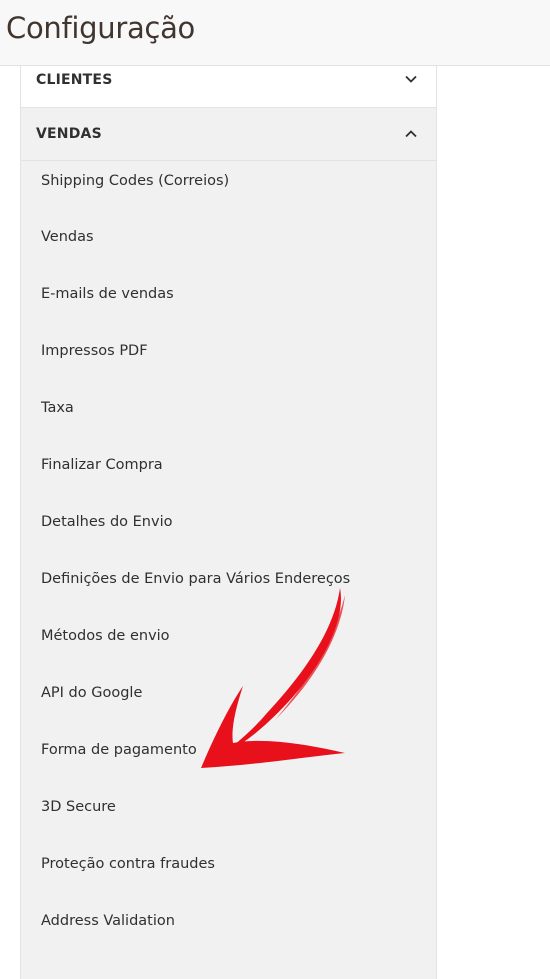 The width and height of the screenshot is (550, 979). I want to click on nav-item-forma-pagamento: Forma de pagamento, so click(228, 759).